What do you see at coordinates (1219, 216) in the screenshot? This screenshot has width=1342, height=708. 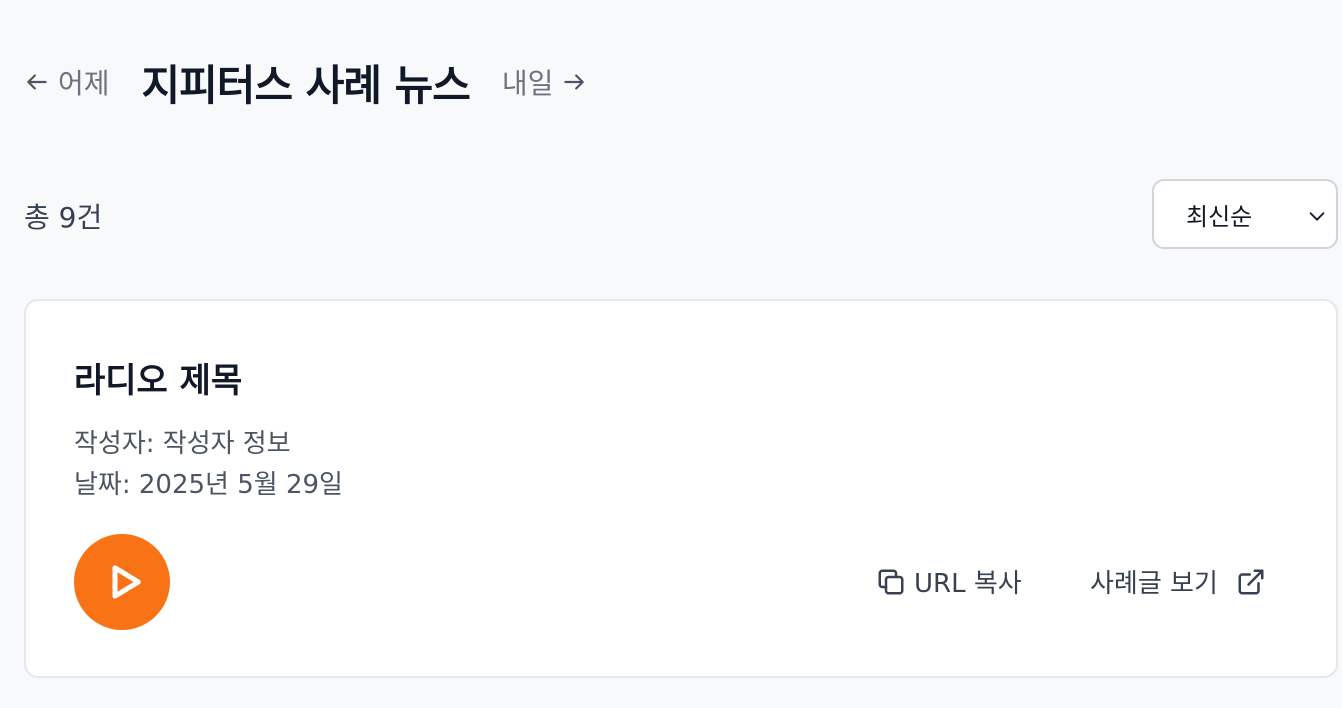 I see `sort-selected-value: 최신순` at bounding box center [1219, 216].